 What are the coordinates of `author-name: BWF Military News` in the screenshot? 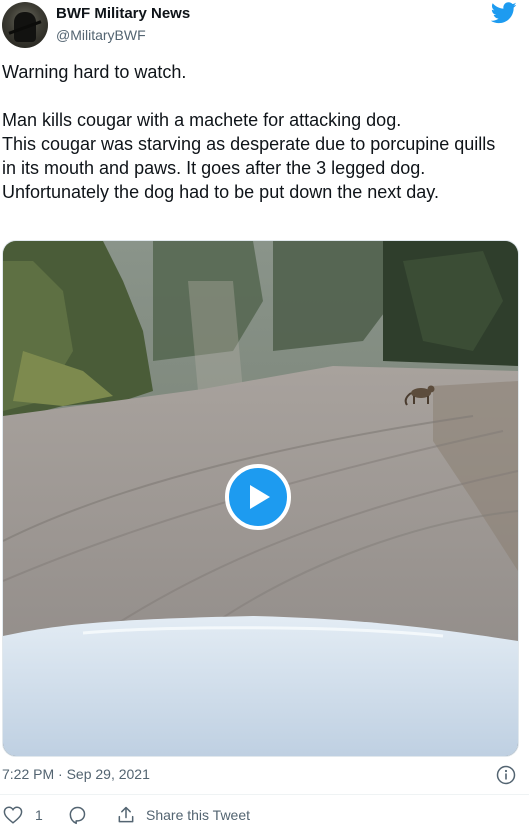 It's located at (123, 13).